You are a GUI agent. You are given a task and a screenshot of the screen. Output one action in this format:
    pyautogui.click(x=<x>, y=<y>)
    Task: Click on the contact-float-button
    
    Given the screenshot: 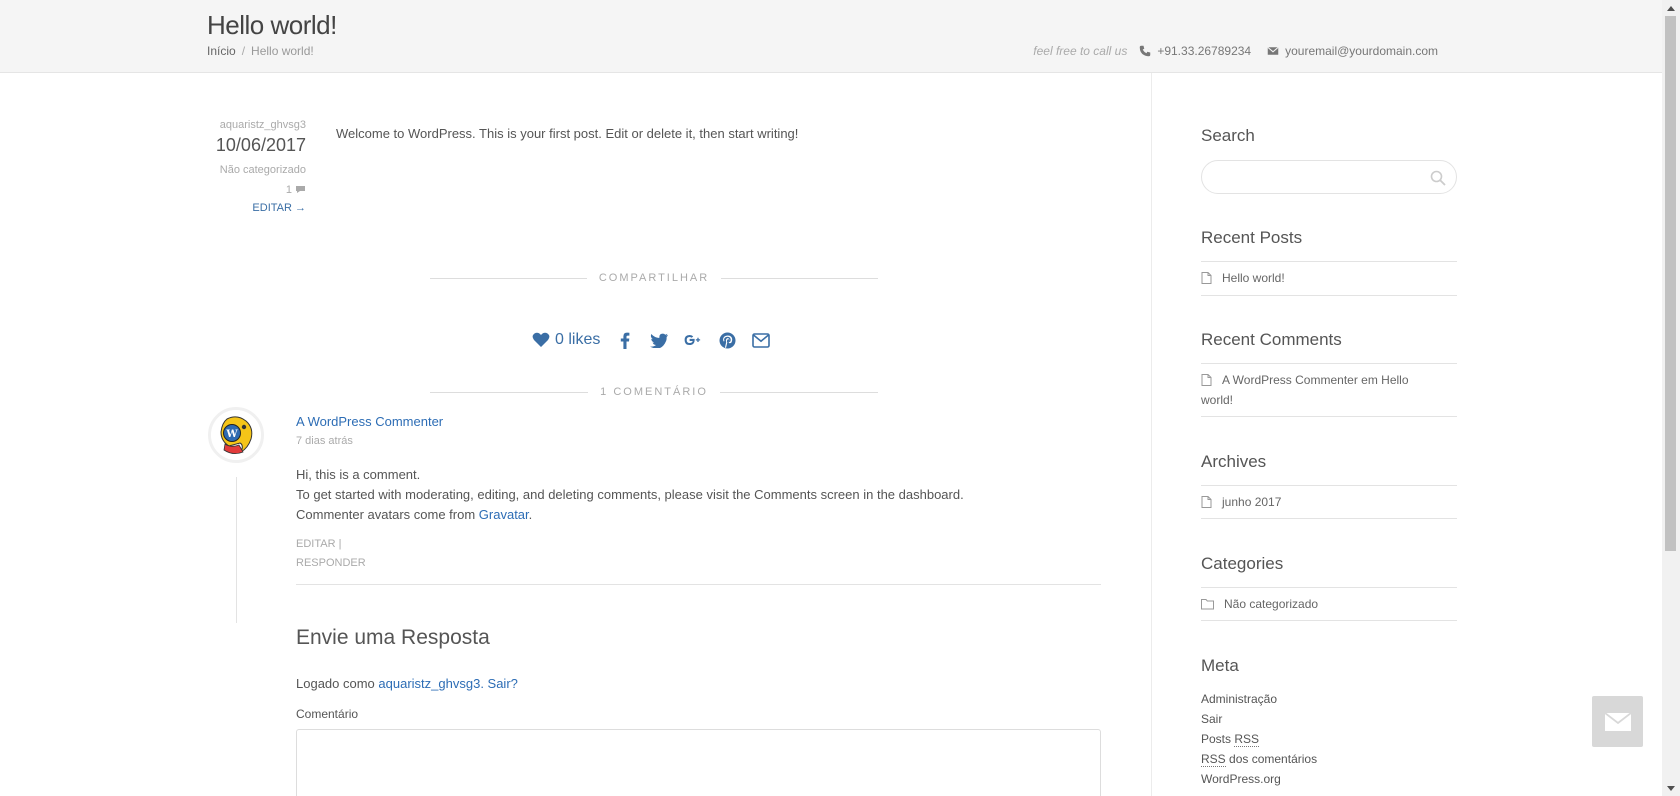 What is the action you would take?
    pyautogui.click(x=1617, y=721)
    